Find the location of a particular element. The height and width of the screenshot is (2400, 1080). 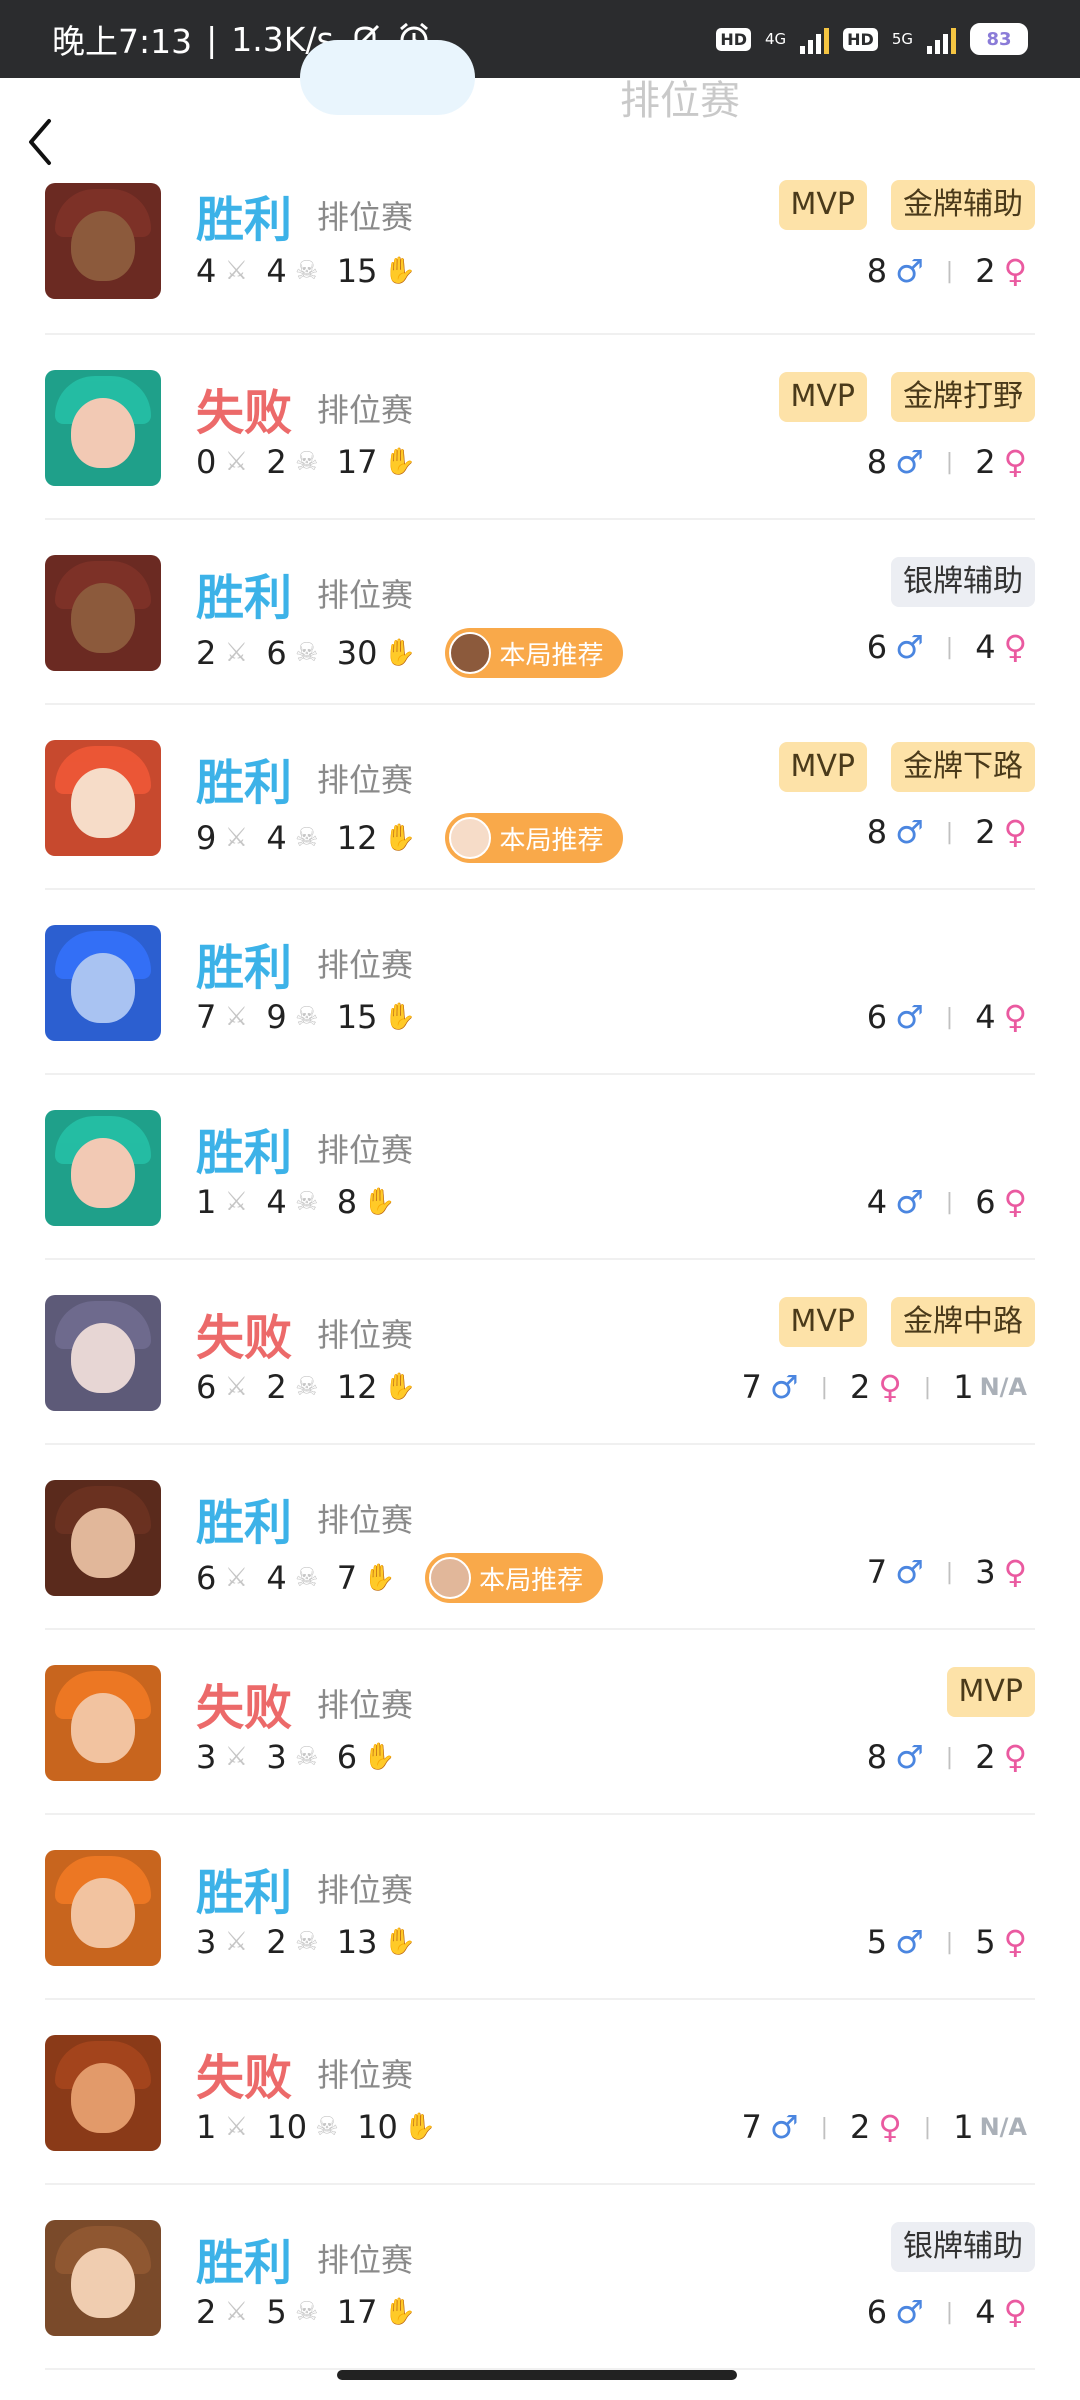

match-row: 胜利 排位赛 1 ⚔ 4 ☠ 8 ✋ 4 ♂ | 6 ♀ is located at coordinates (540, 1167).